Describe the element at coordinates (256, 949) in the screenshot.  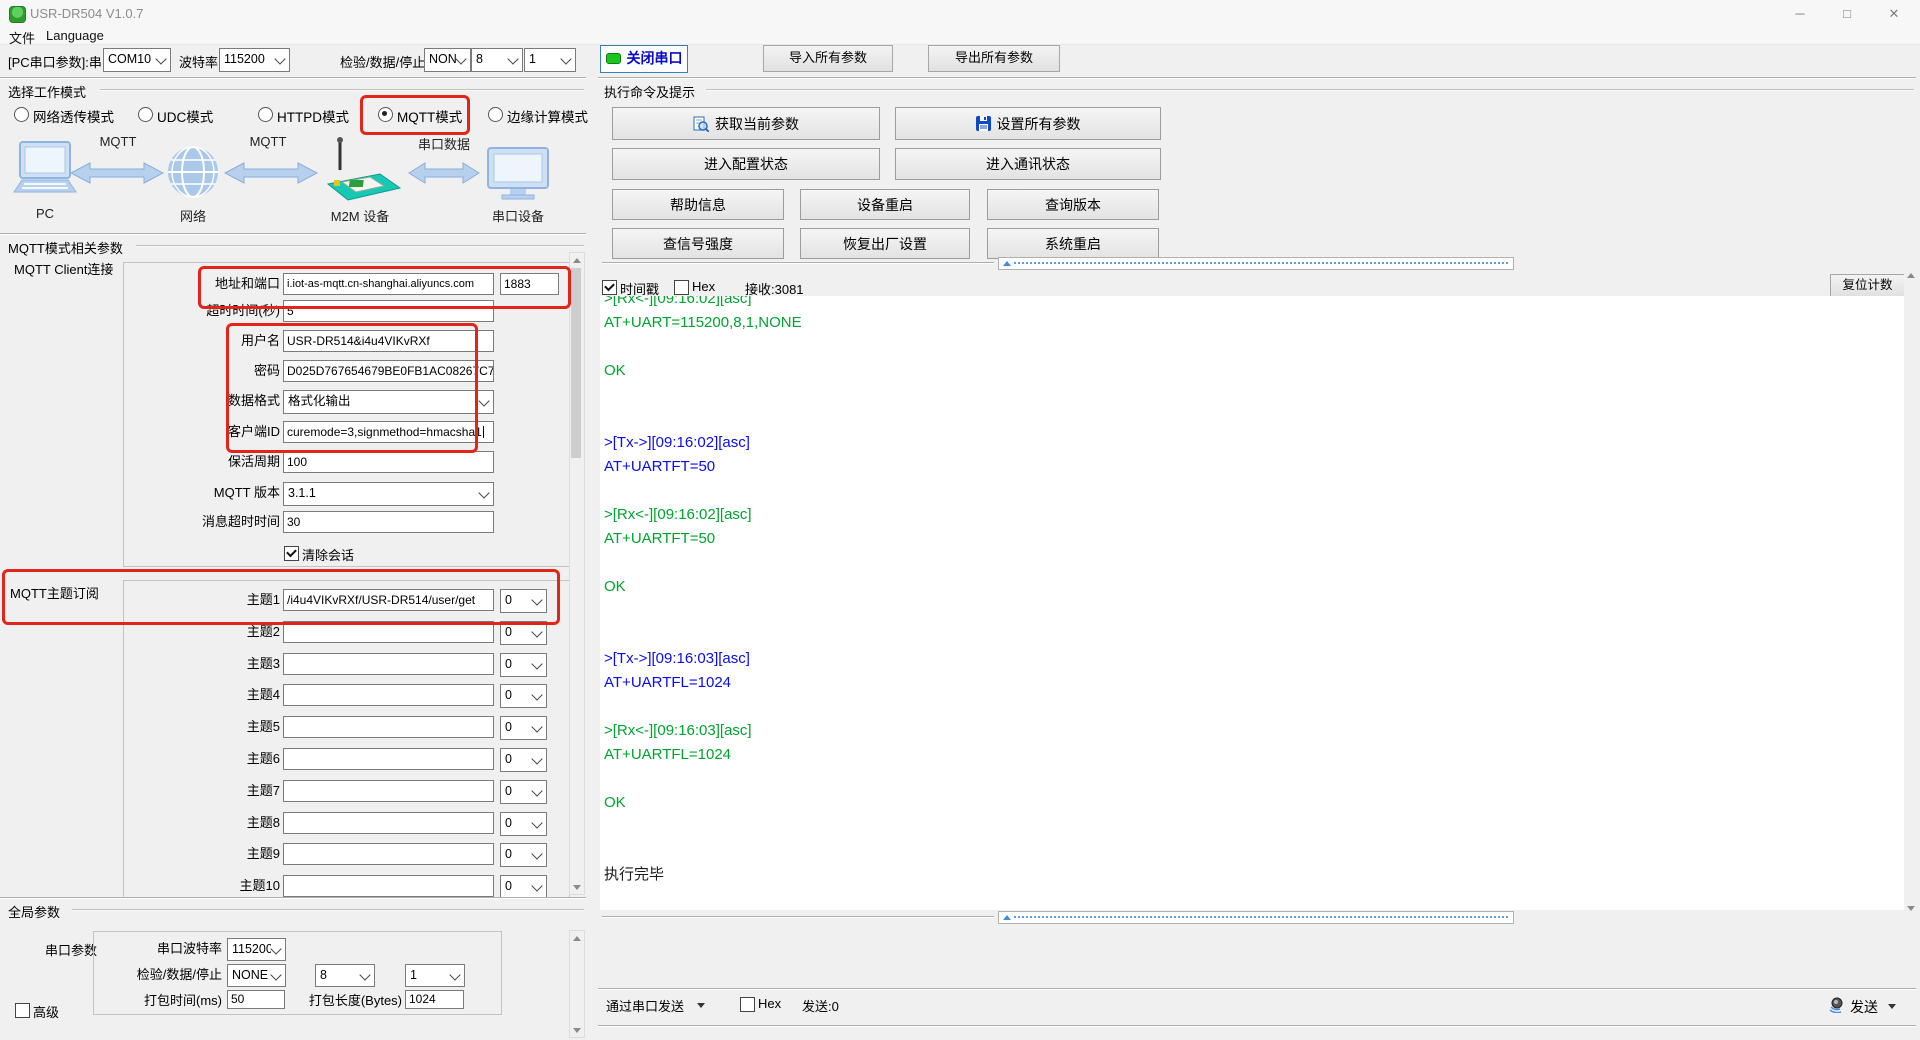
I see `global-baud-select: 115200` at that location.